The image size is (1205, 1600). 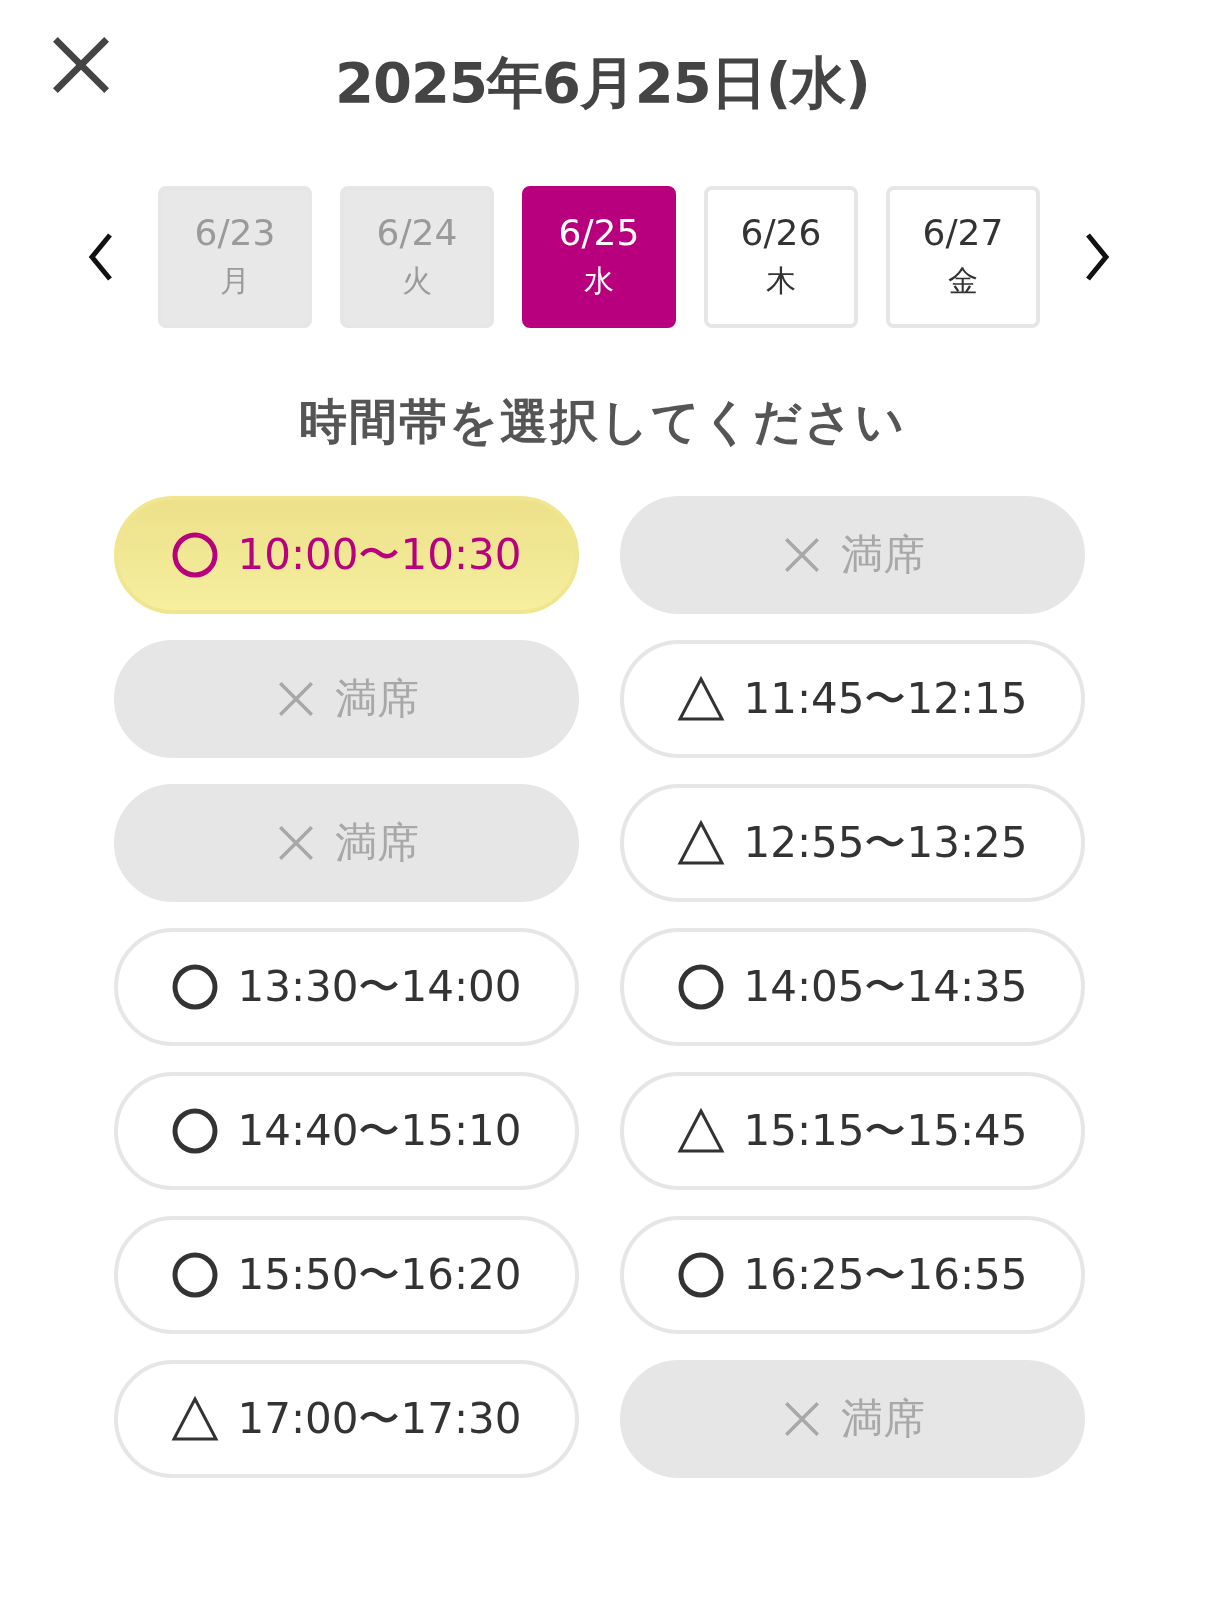 What do you see at coordinates (852, 699) in the screenshot?
I see `time-slot-button: 11:45〜12:15` at bounding box center [852, 699].